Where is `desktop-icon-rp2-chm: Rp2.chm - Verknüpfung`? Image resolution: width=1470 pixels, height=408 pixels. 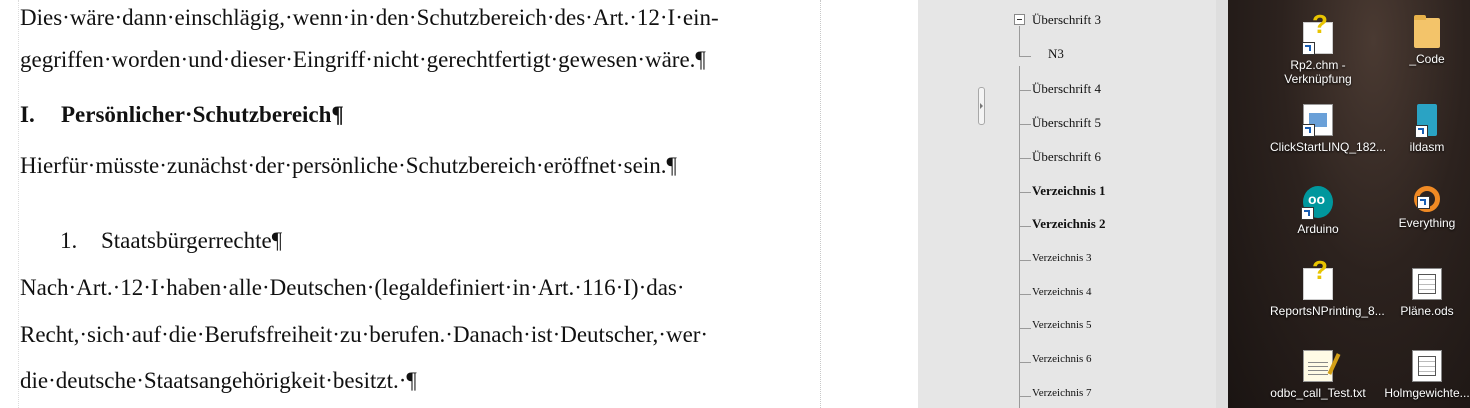
desktop-icon-rp2-chm: Rp2.chm - Verknüpfung is located at coordinates (1318, 51).